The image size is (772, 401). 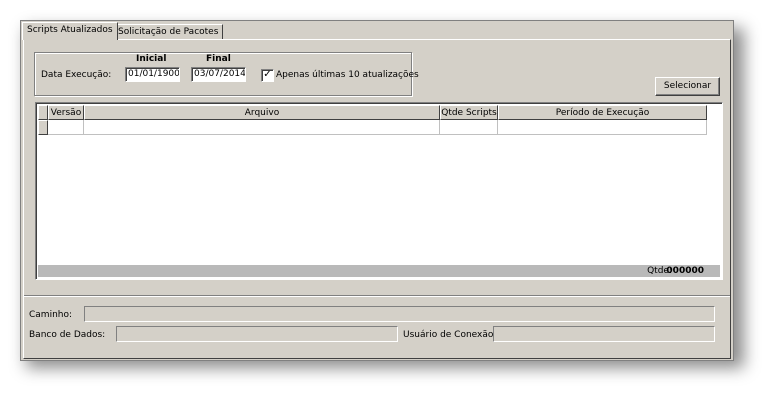 I want to click on tab-scripts-atualizados: Scripts Atualizados, so click(x=70, y=31).